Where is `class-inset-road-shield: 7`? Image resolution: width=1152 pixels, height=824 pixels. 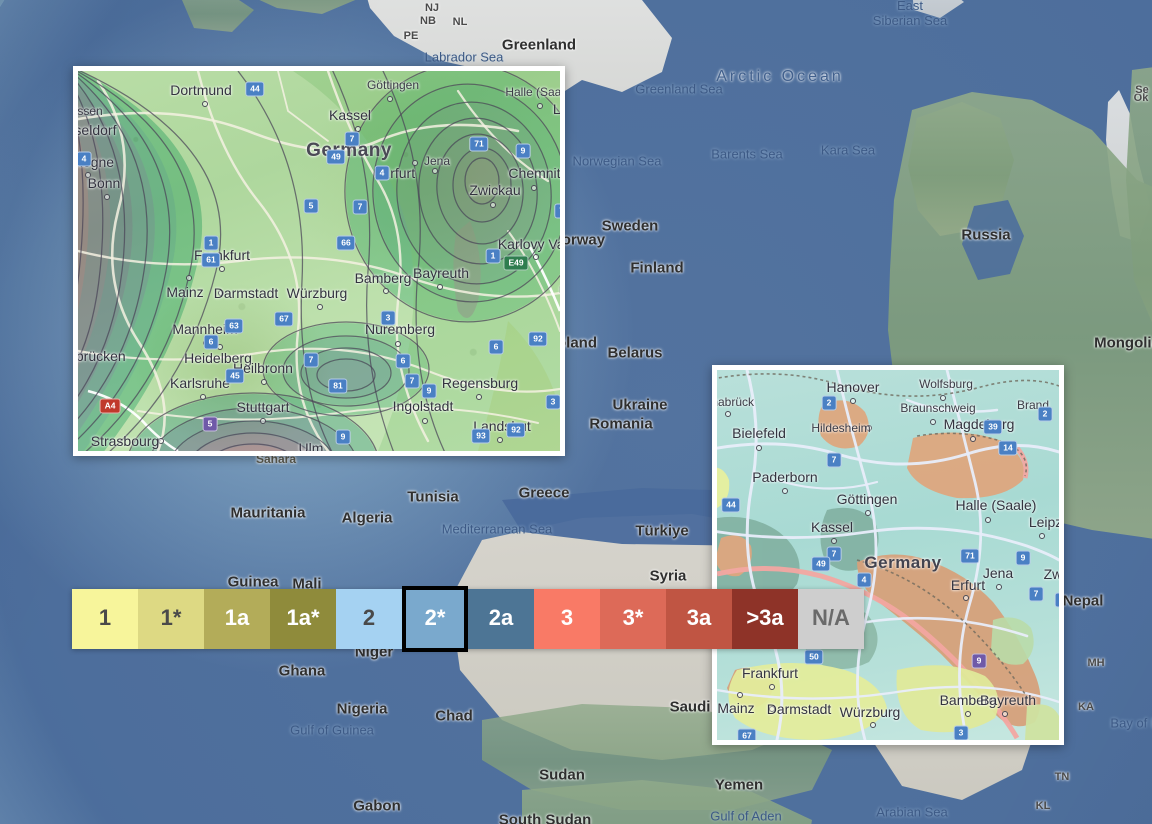 class-inset-road-shield: 7 is located at coordinates (1036, 594).